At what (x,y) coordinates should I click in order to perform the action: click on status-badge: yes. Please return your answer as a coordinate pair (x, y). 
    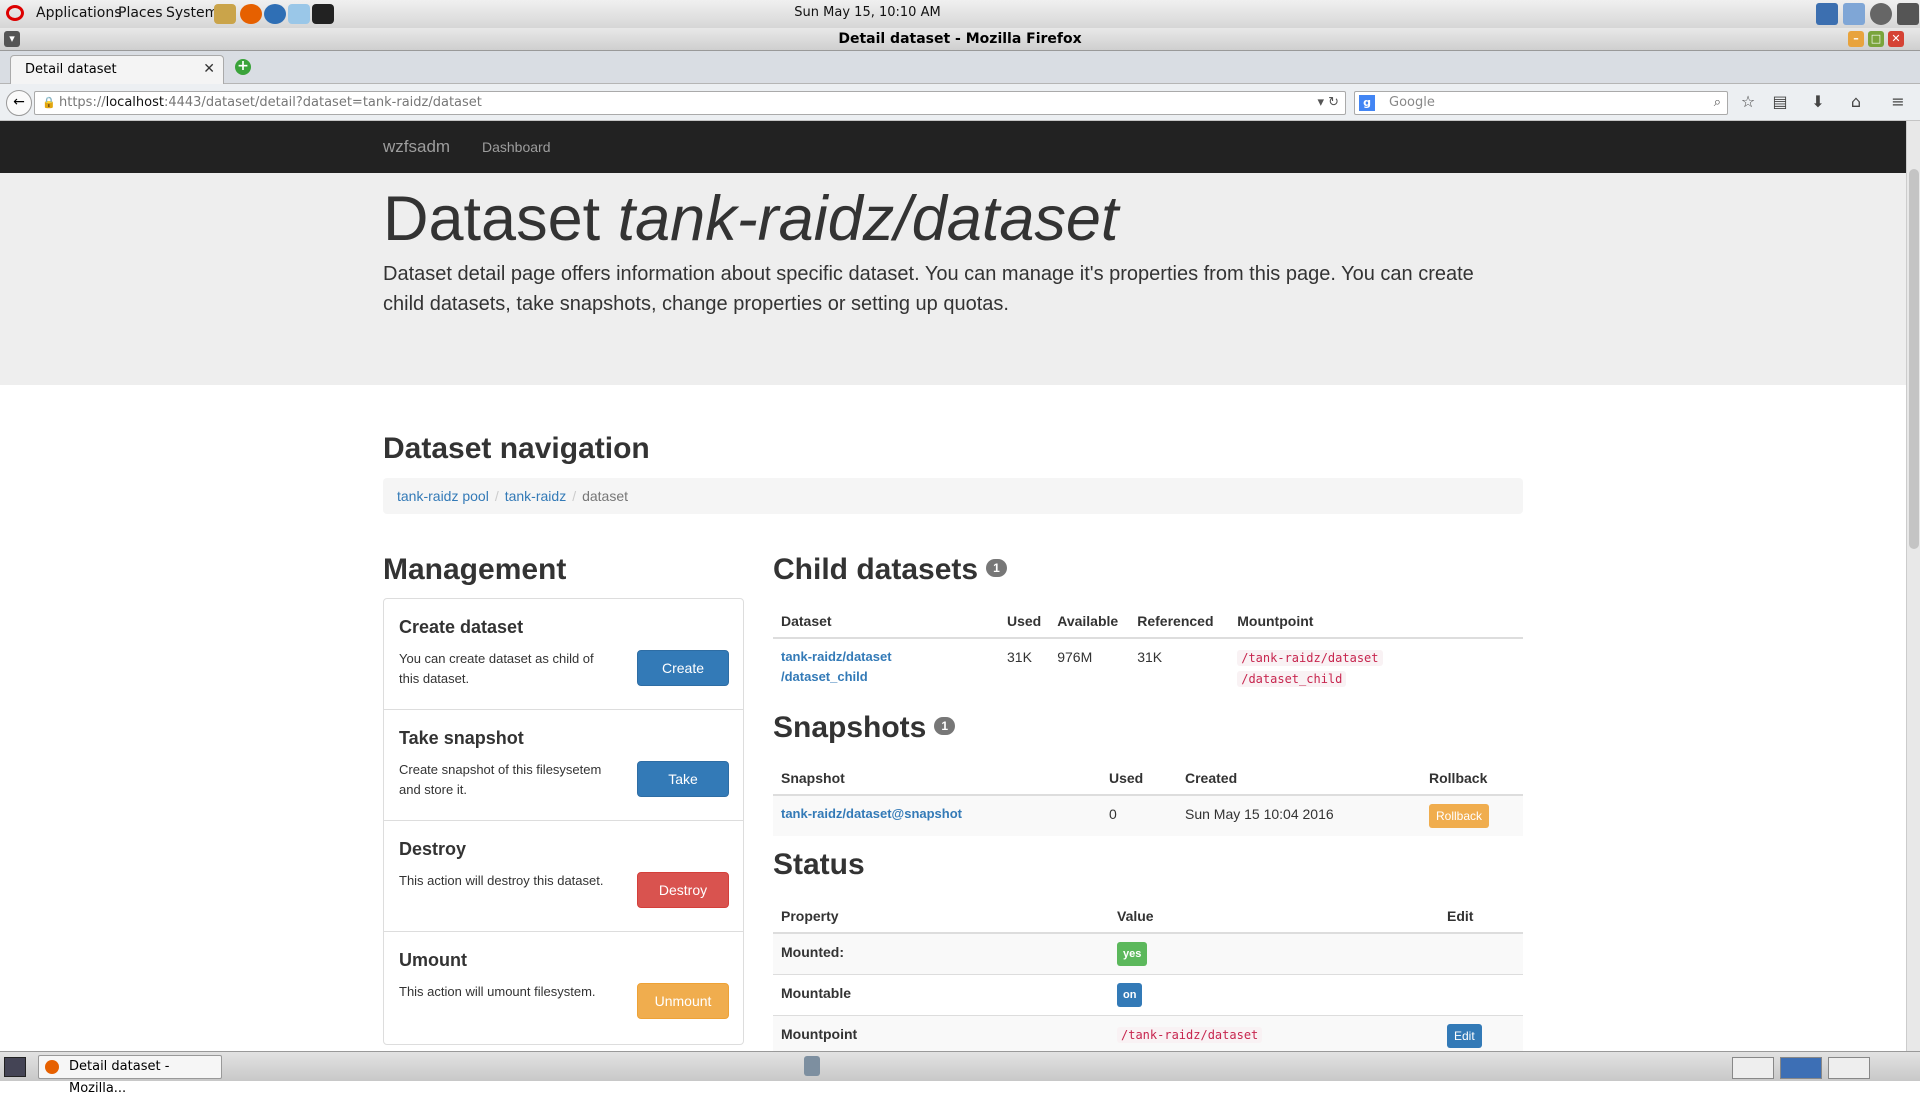
    Looking at the image, I should click on (1132, 954).